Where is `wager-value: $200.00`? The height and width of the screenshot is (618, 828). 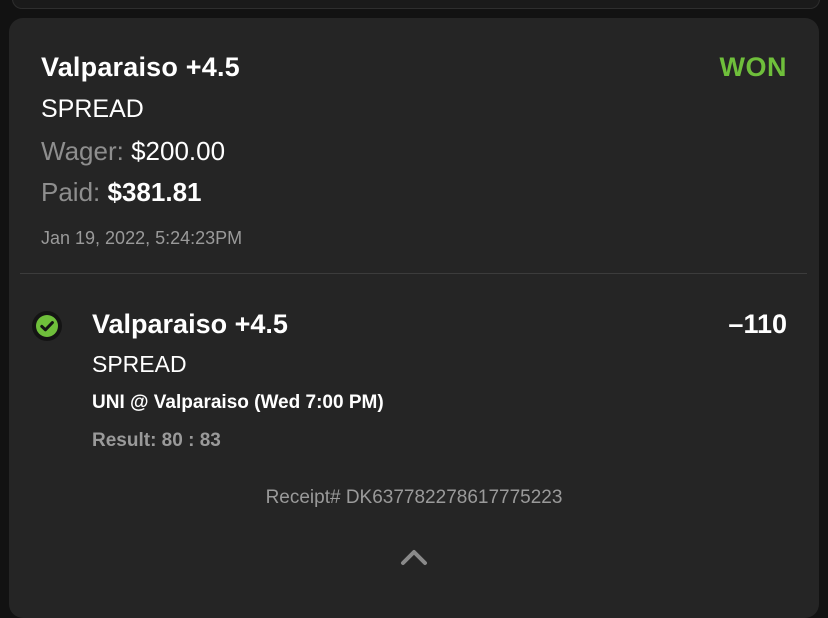
wager-value: $200.00 is located at coordinates (178, 151).